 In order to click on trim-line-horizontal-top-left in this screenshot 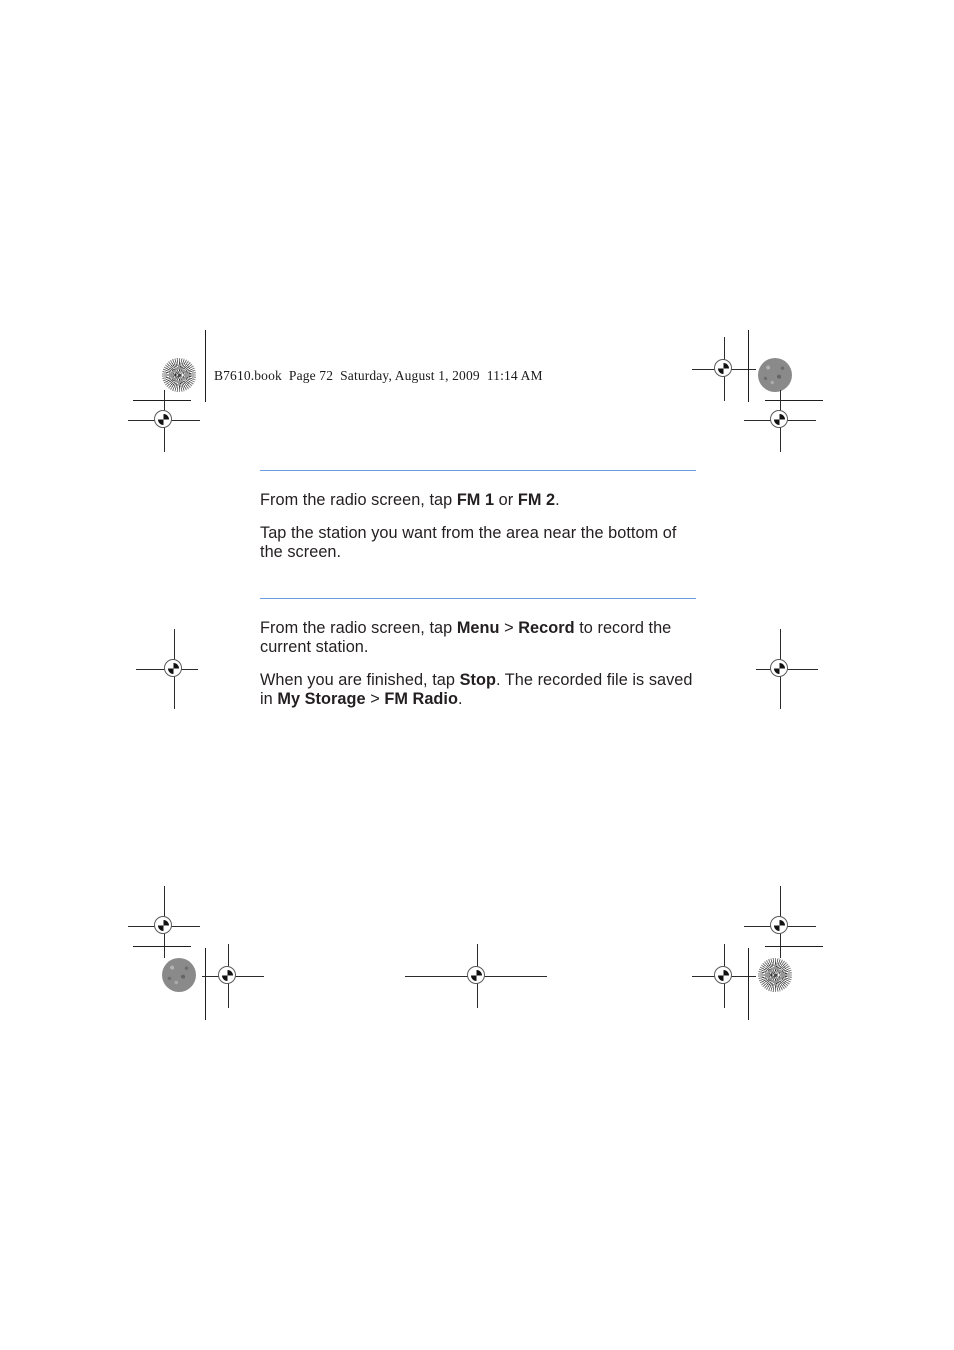, I will do `click(162, 400)`.